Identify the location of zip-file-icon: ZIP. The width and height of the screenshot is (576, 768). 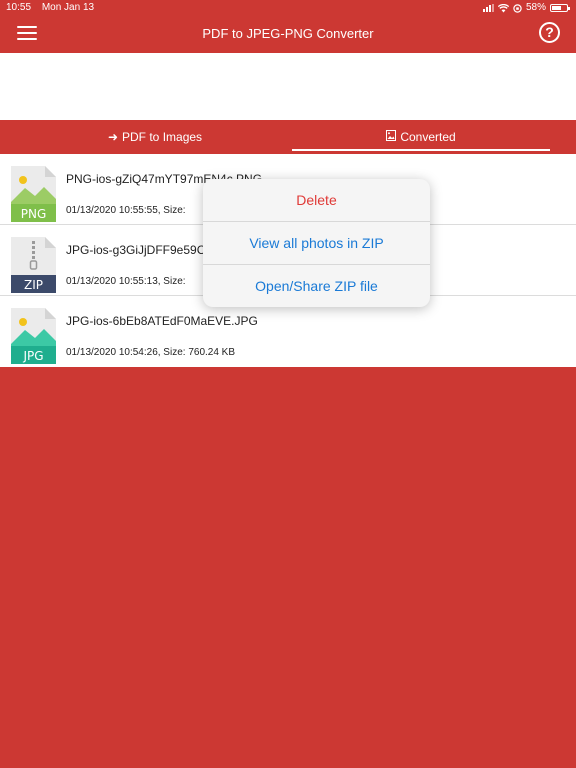
(33, 265).